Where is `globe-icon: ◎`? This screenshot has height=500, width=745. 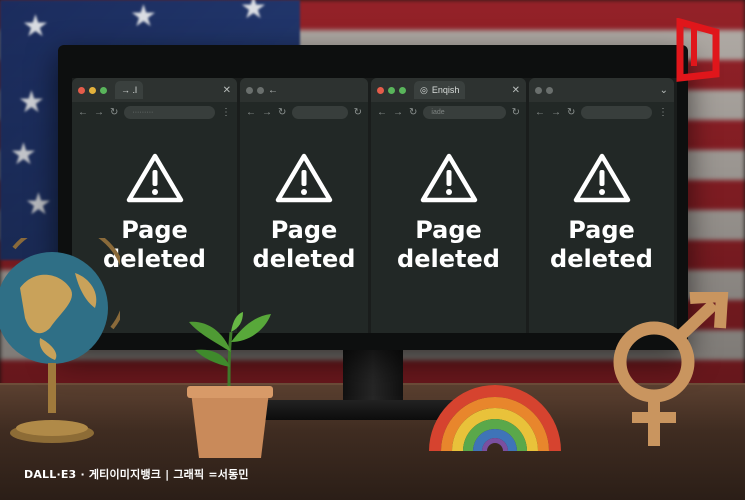
globe-icon: ◎ is located at coordinates (424, 89).